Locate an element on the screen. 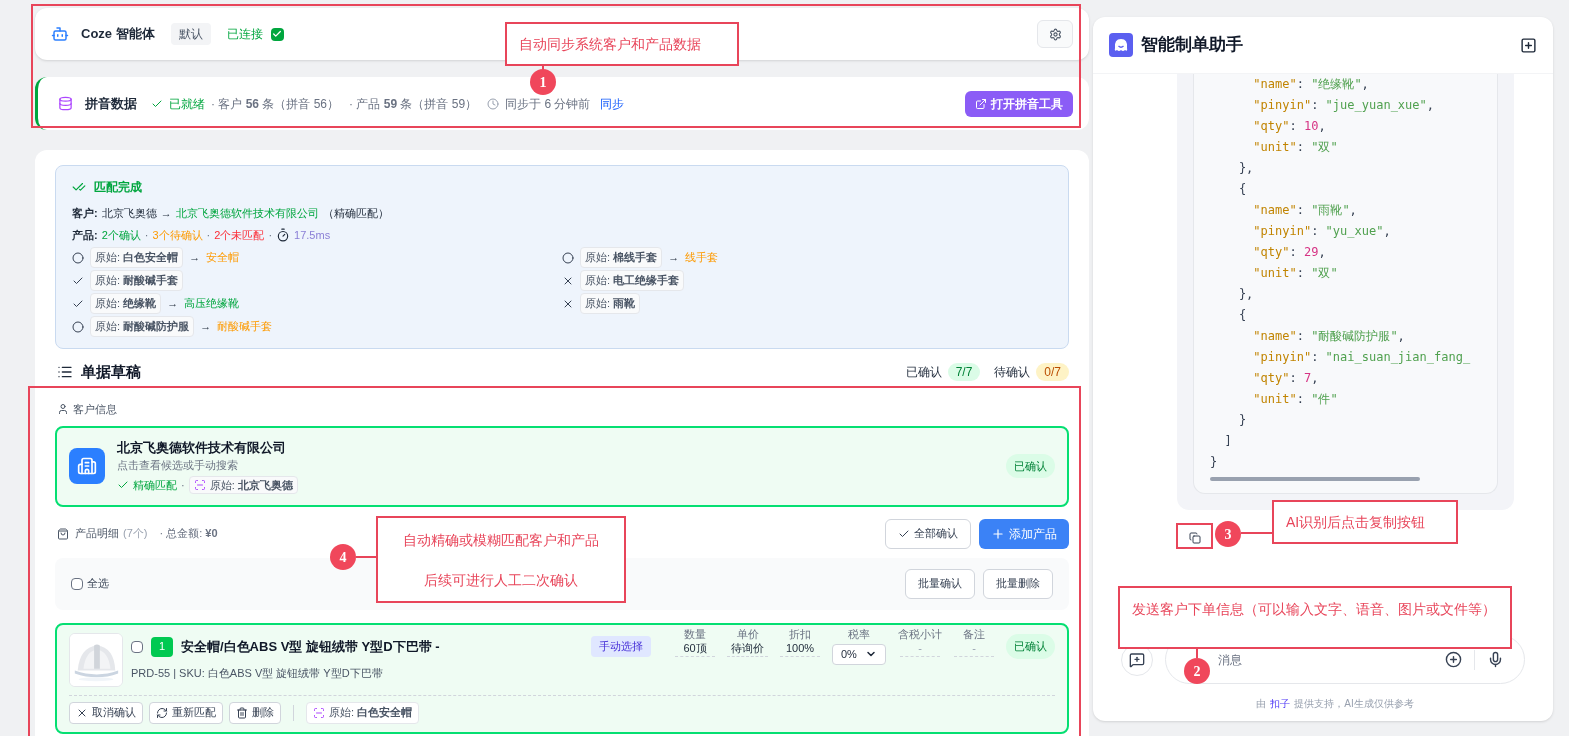 This screenshot has height=736, width=1569. code-line: "unit": "件" is located at coordinates (1295, 399).